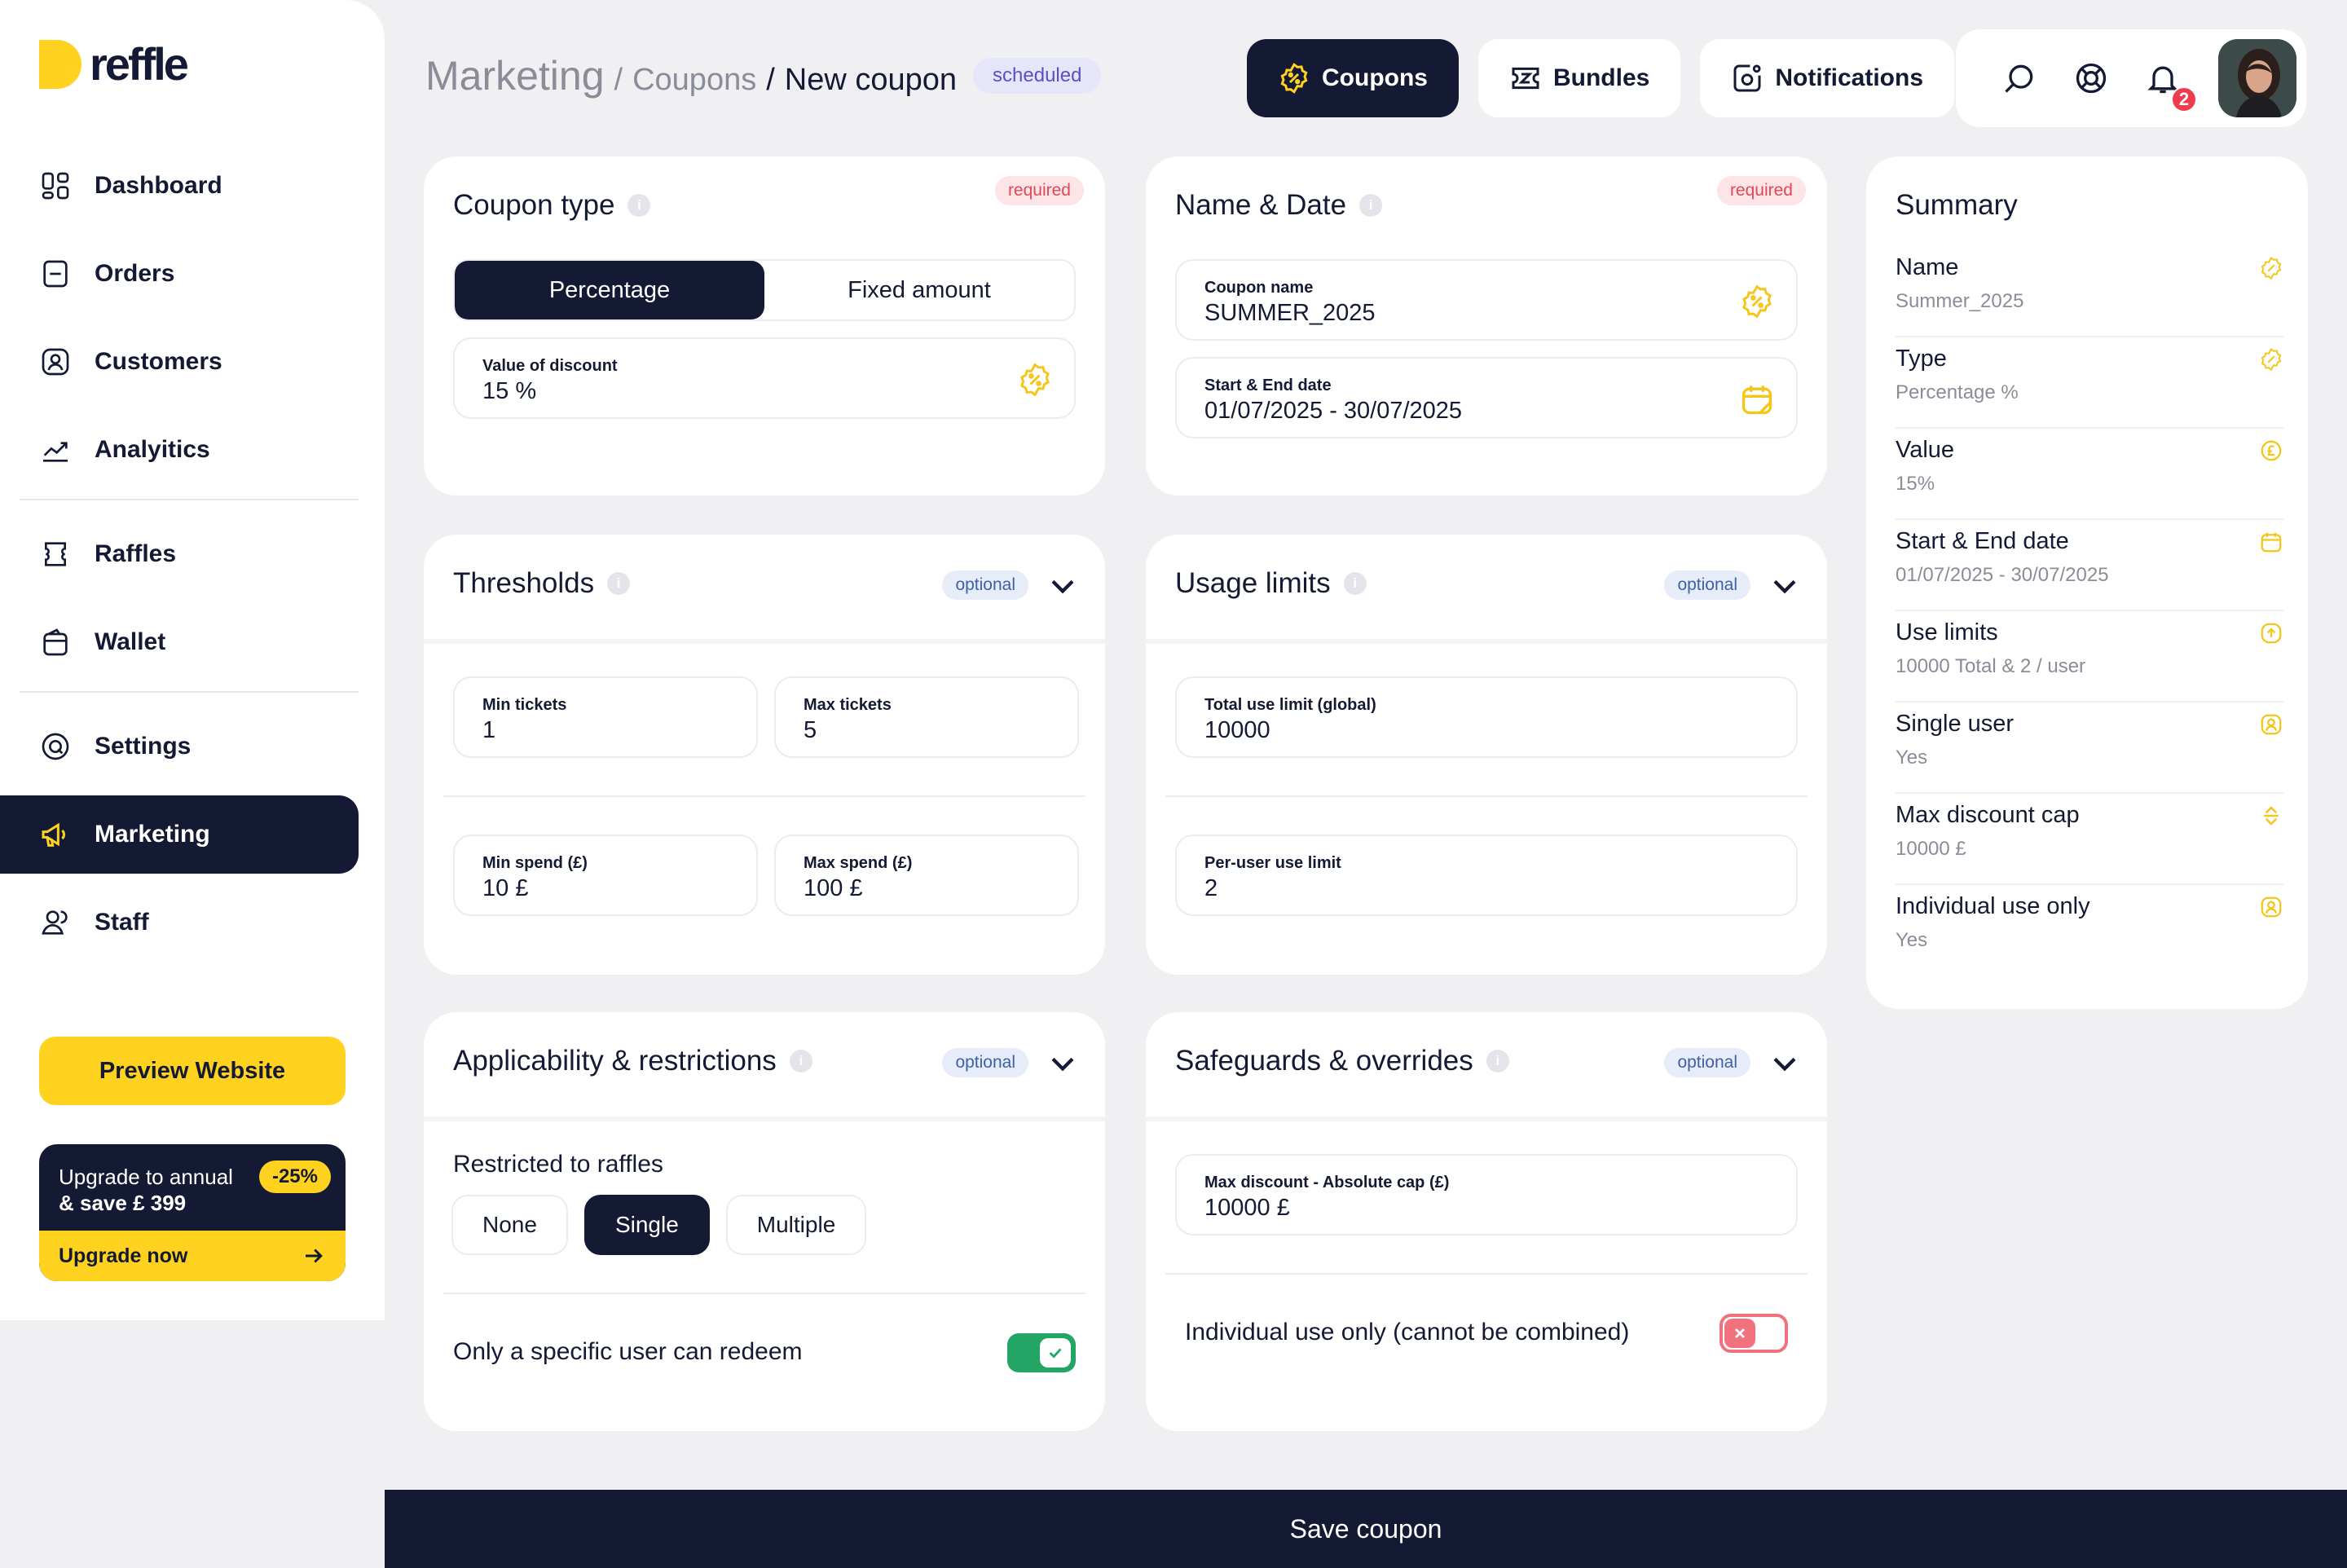 This screenshot has height=1568, width=2347. I want to click on tab-notifications: Notifications, so click(1828, 78).